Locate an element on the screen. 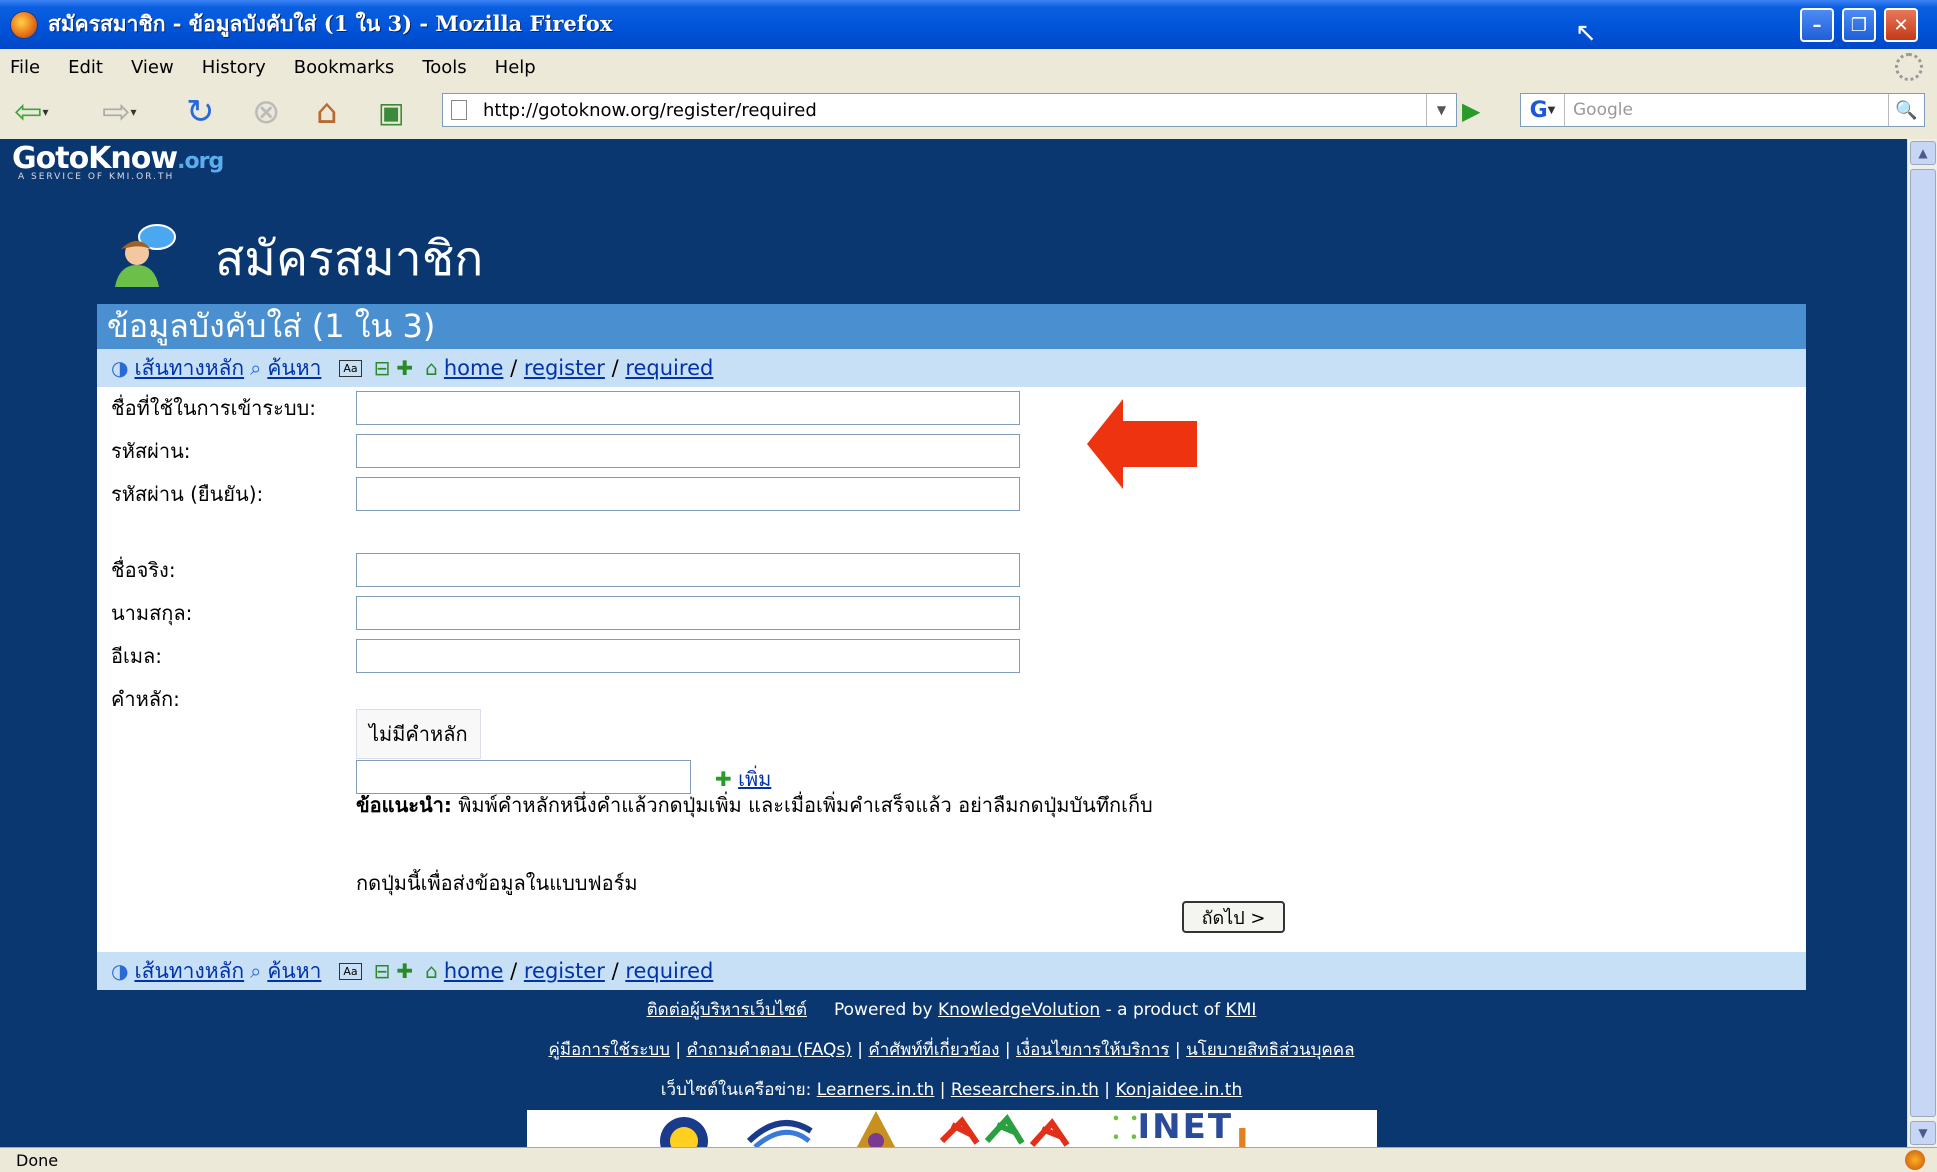 The width and height of the screenshot is (1937, 1172). status-bar: Done is located at coordinates (968, 1159).